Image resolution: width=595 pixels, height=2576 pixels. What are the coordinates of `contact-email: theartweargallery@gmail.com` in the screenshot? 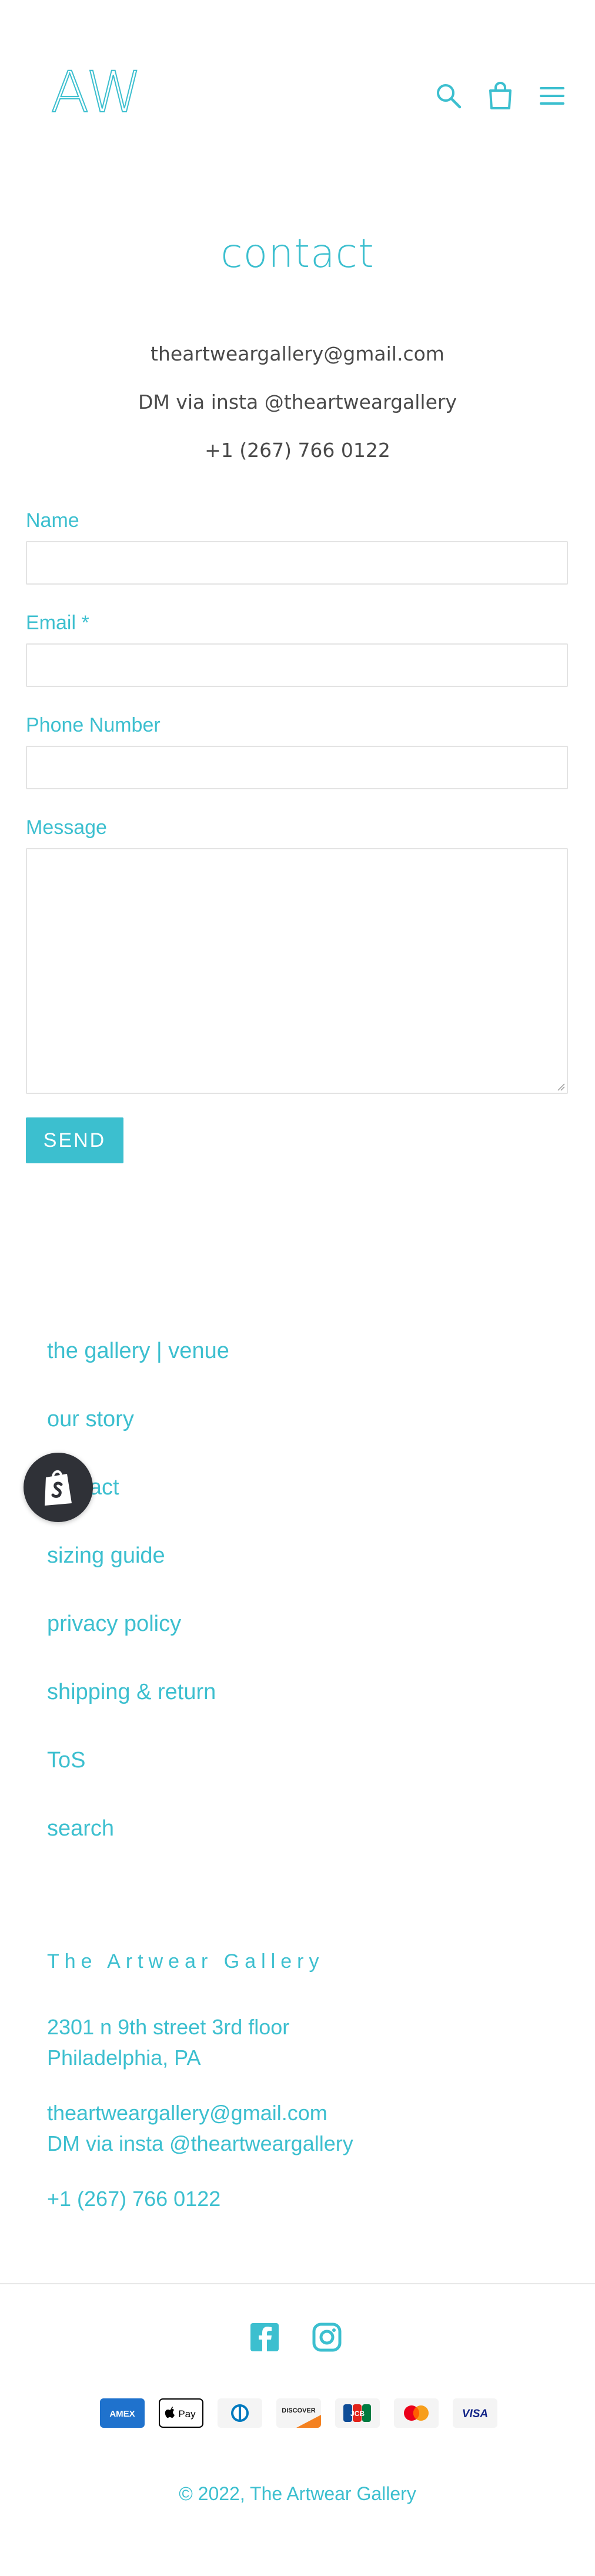 It's located at (297, 353).